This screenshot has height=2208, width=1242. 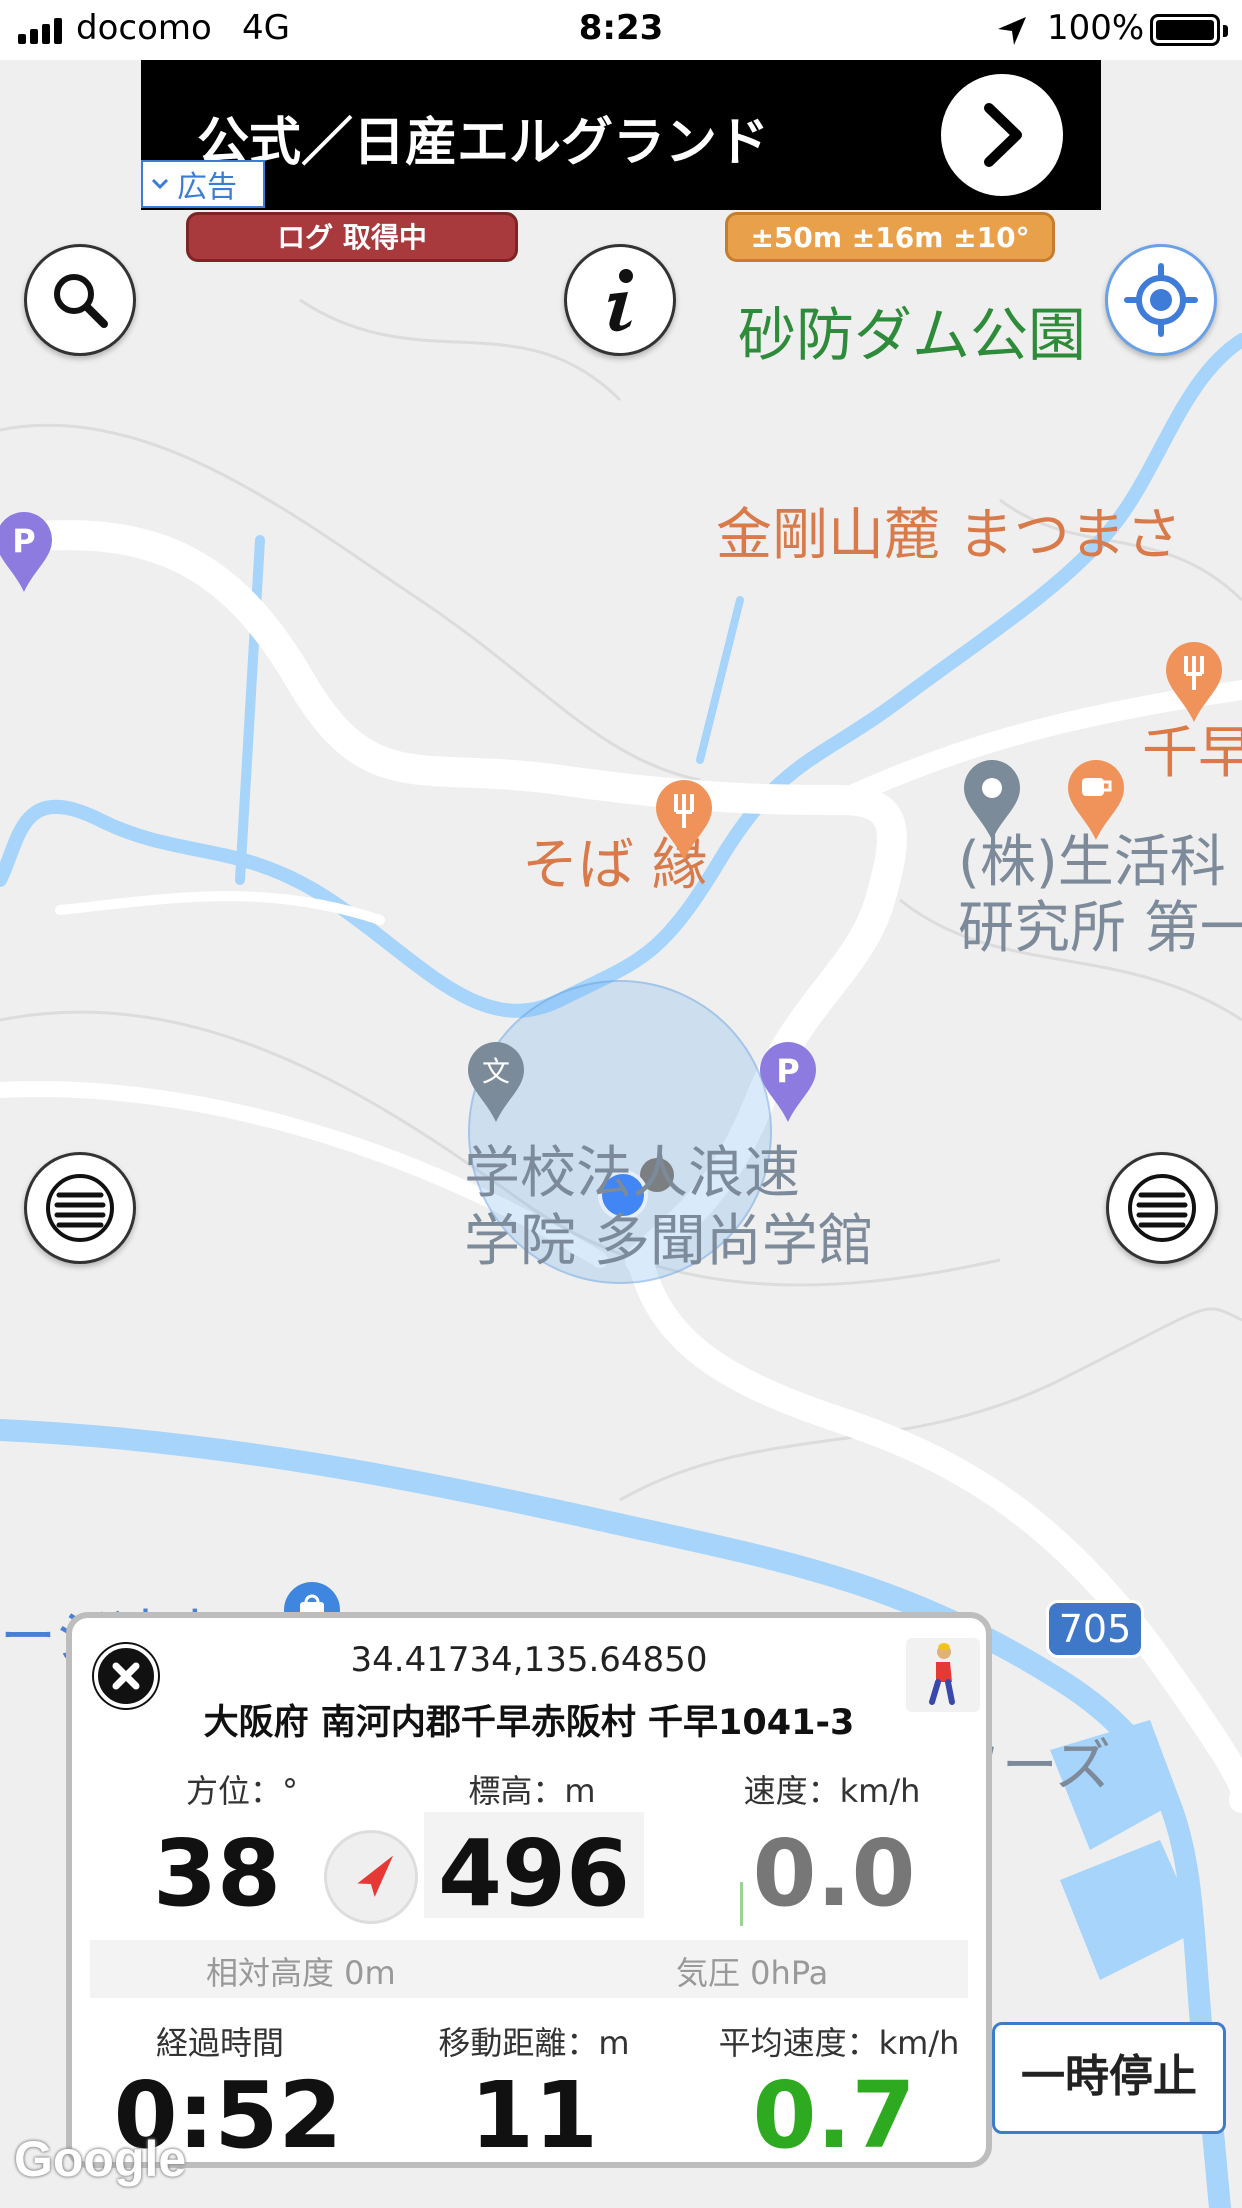 I want to click on coordinates: 34.41734,135.64850, so click(x=529, y=1660).